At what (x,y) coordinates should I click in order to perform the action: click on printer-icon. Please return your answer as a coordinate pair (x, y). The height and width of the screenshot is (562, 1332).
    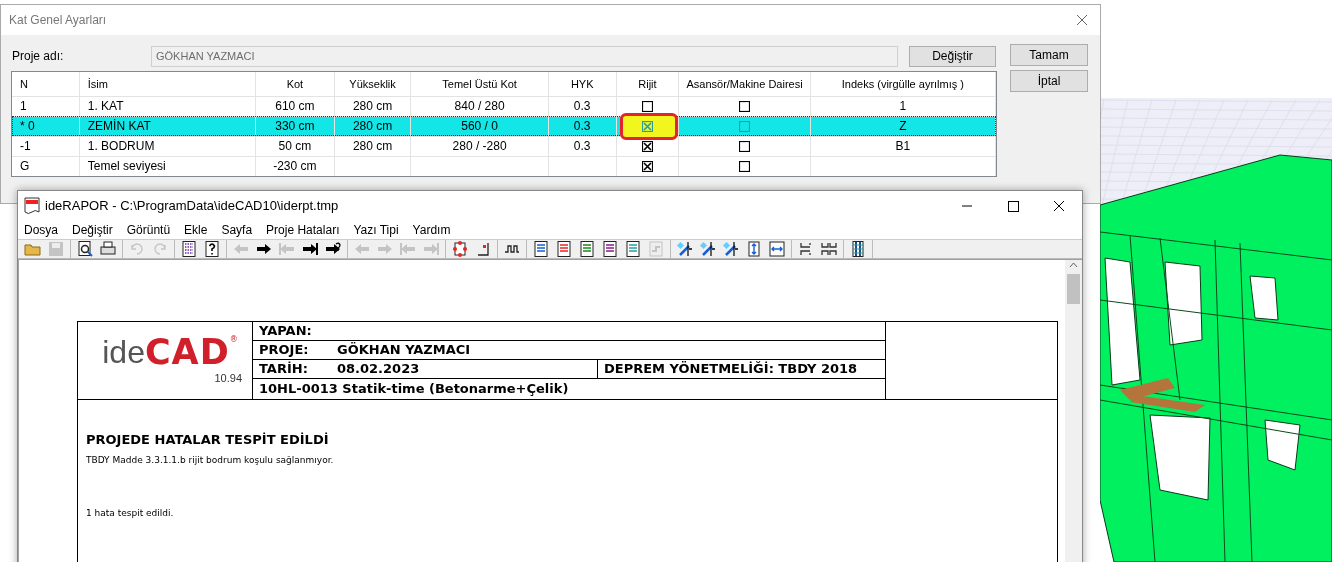
    Looking at the image, I should click on (108, 249).